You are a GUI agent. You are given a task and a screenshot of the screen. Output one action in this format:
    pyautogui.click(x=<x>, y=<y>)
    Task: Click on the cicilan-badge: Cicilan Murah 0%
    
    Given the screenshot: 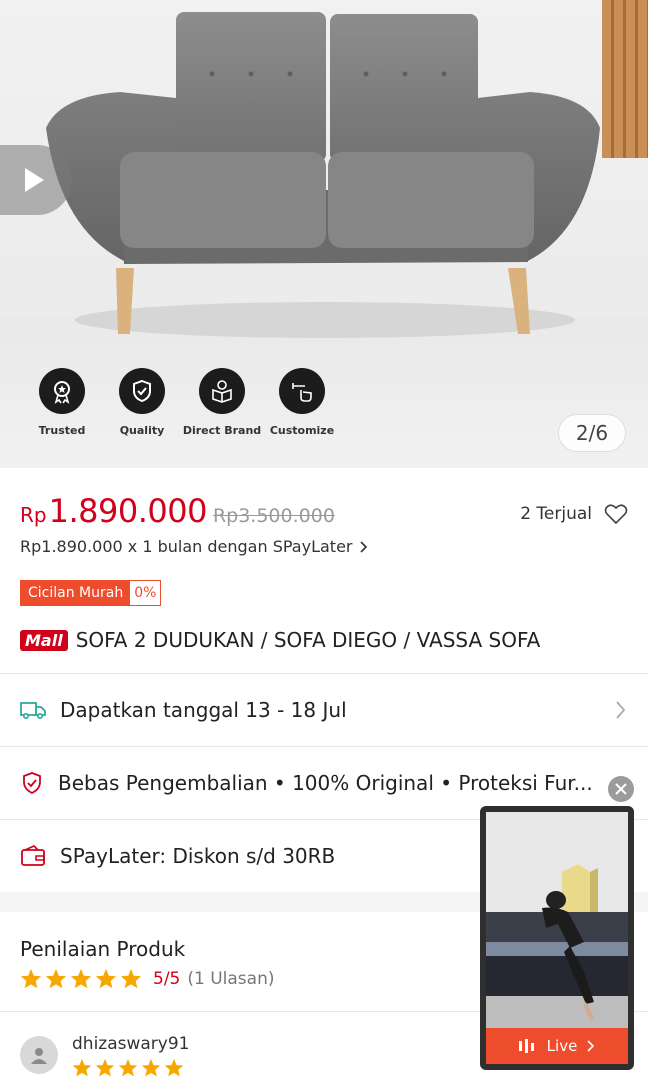 What is the action you would take?
    pyautogui.click(x=91, y=593)
    